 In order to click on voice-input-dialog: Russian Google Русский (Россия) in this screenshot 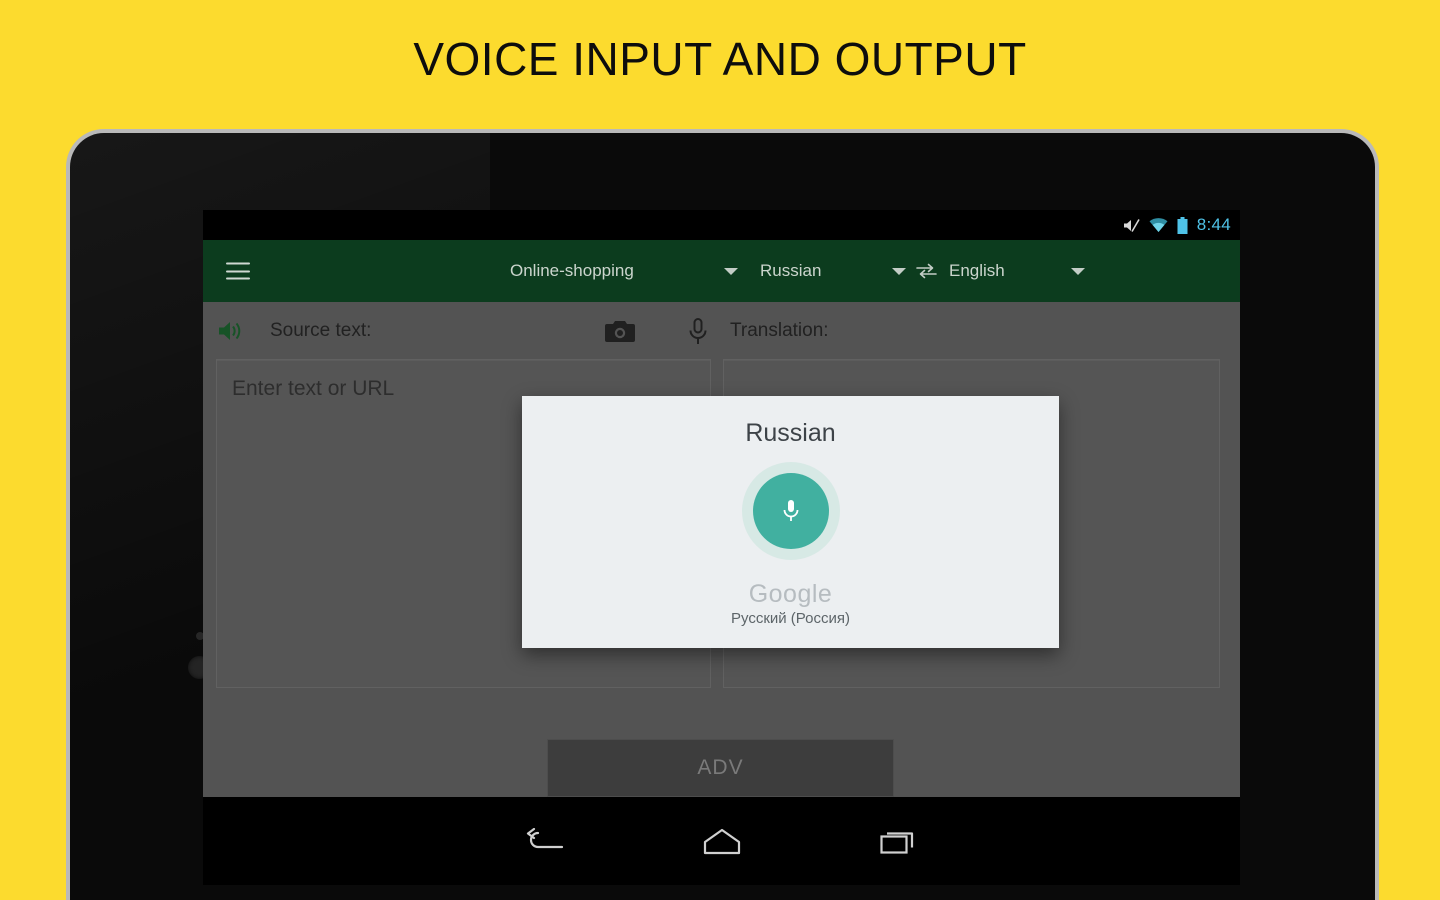, I will do `click(790, 522)`.